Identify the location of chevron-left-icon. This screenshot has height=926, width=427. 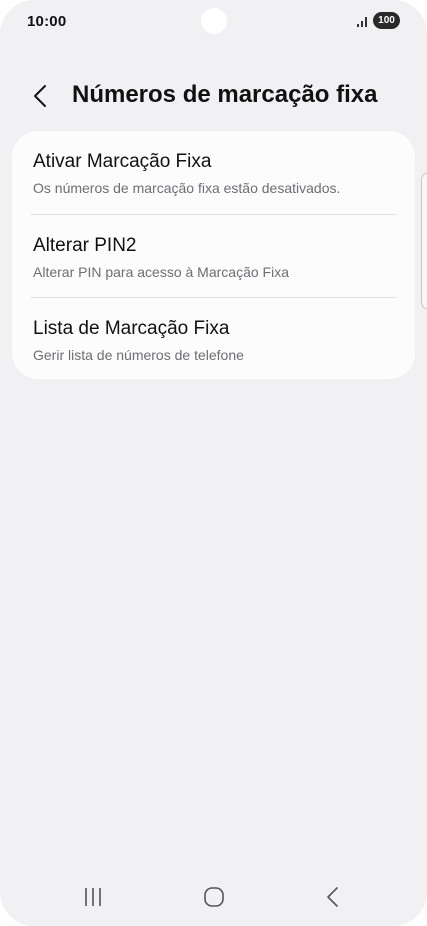
(40, 96).